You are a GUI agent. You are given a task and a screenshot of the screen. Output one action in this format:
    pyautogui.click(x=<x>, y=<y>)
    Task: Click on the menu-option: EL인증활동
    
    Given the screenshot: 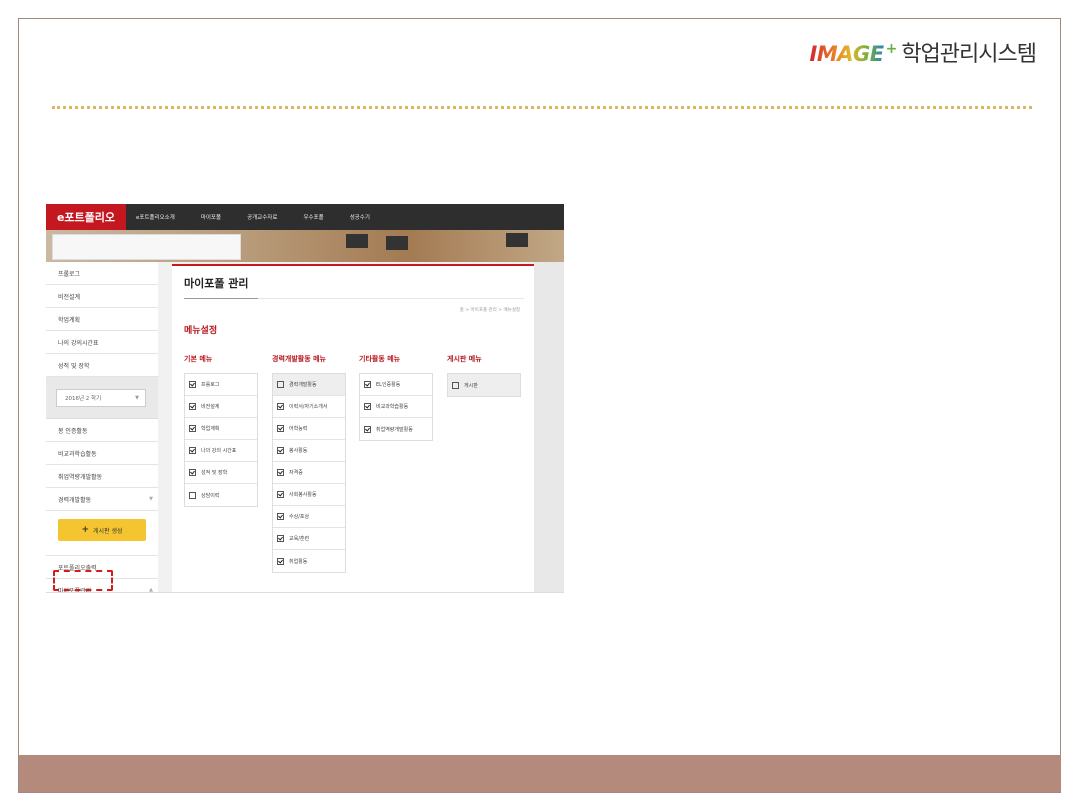 What is the action you would take?
    pyautogui.click(x=396, y=385)
    